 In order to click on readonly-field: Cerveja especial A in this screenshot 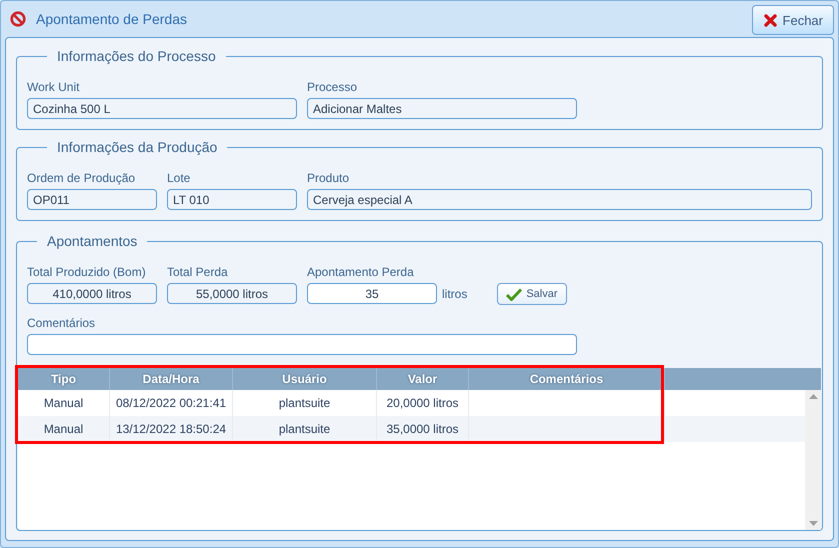, I will do `click(559, 199)`.